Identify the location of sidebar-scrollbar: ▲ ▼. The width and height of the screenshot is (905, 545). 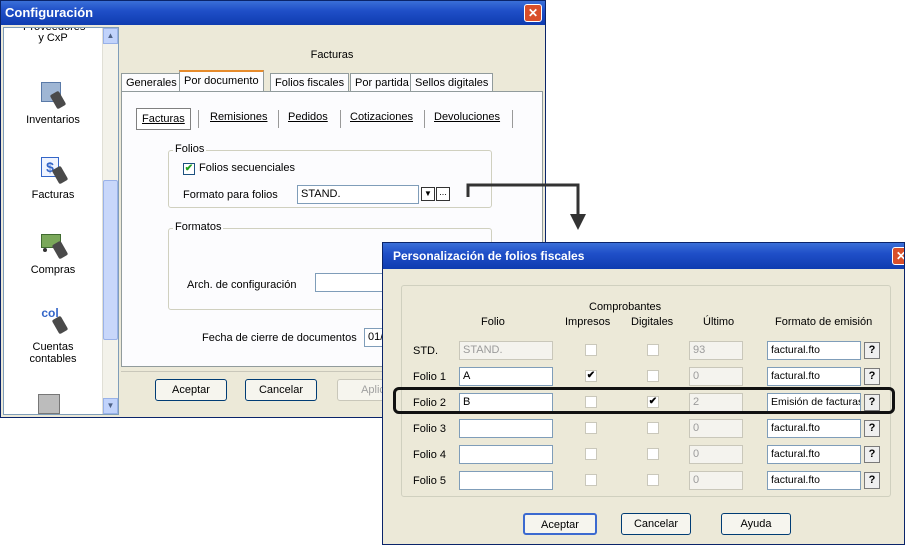
(110, 221).